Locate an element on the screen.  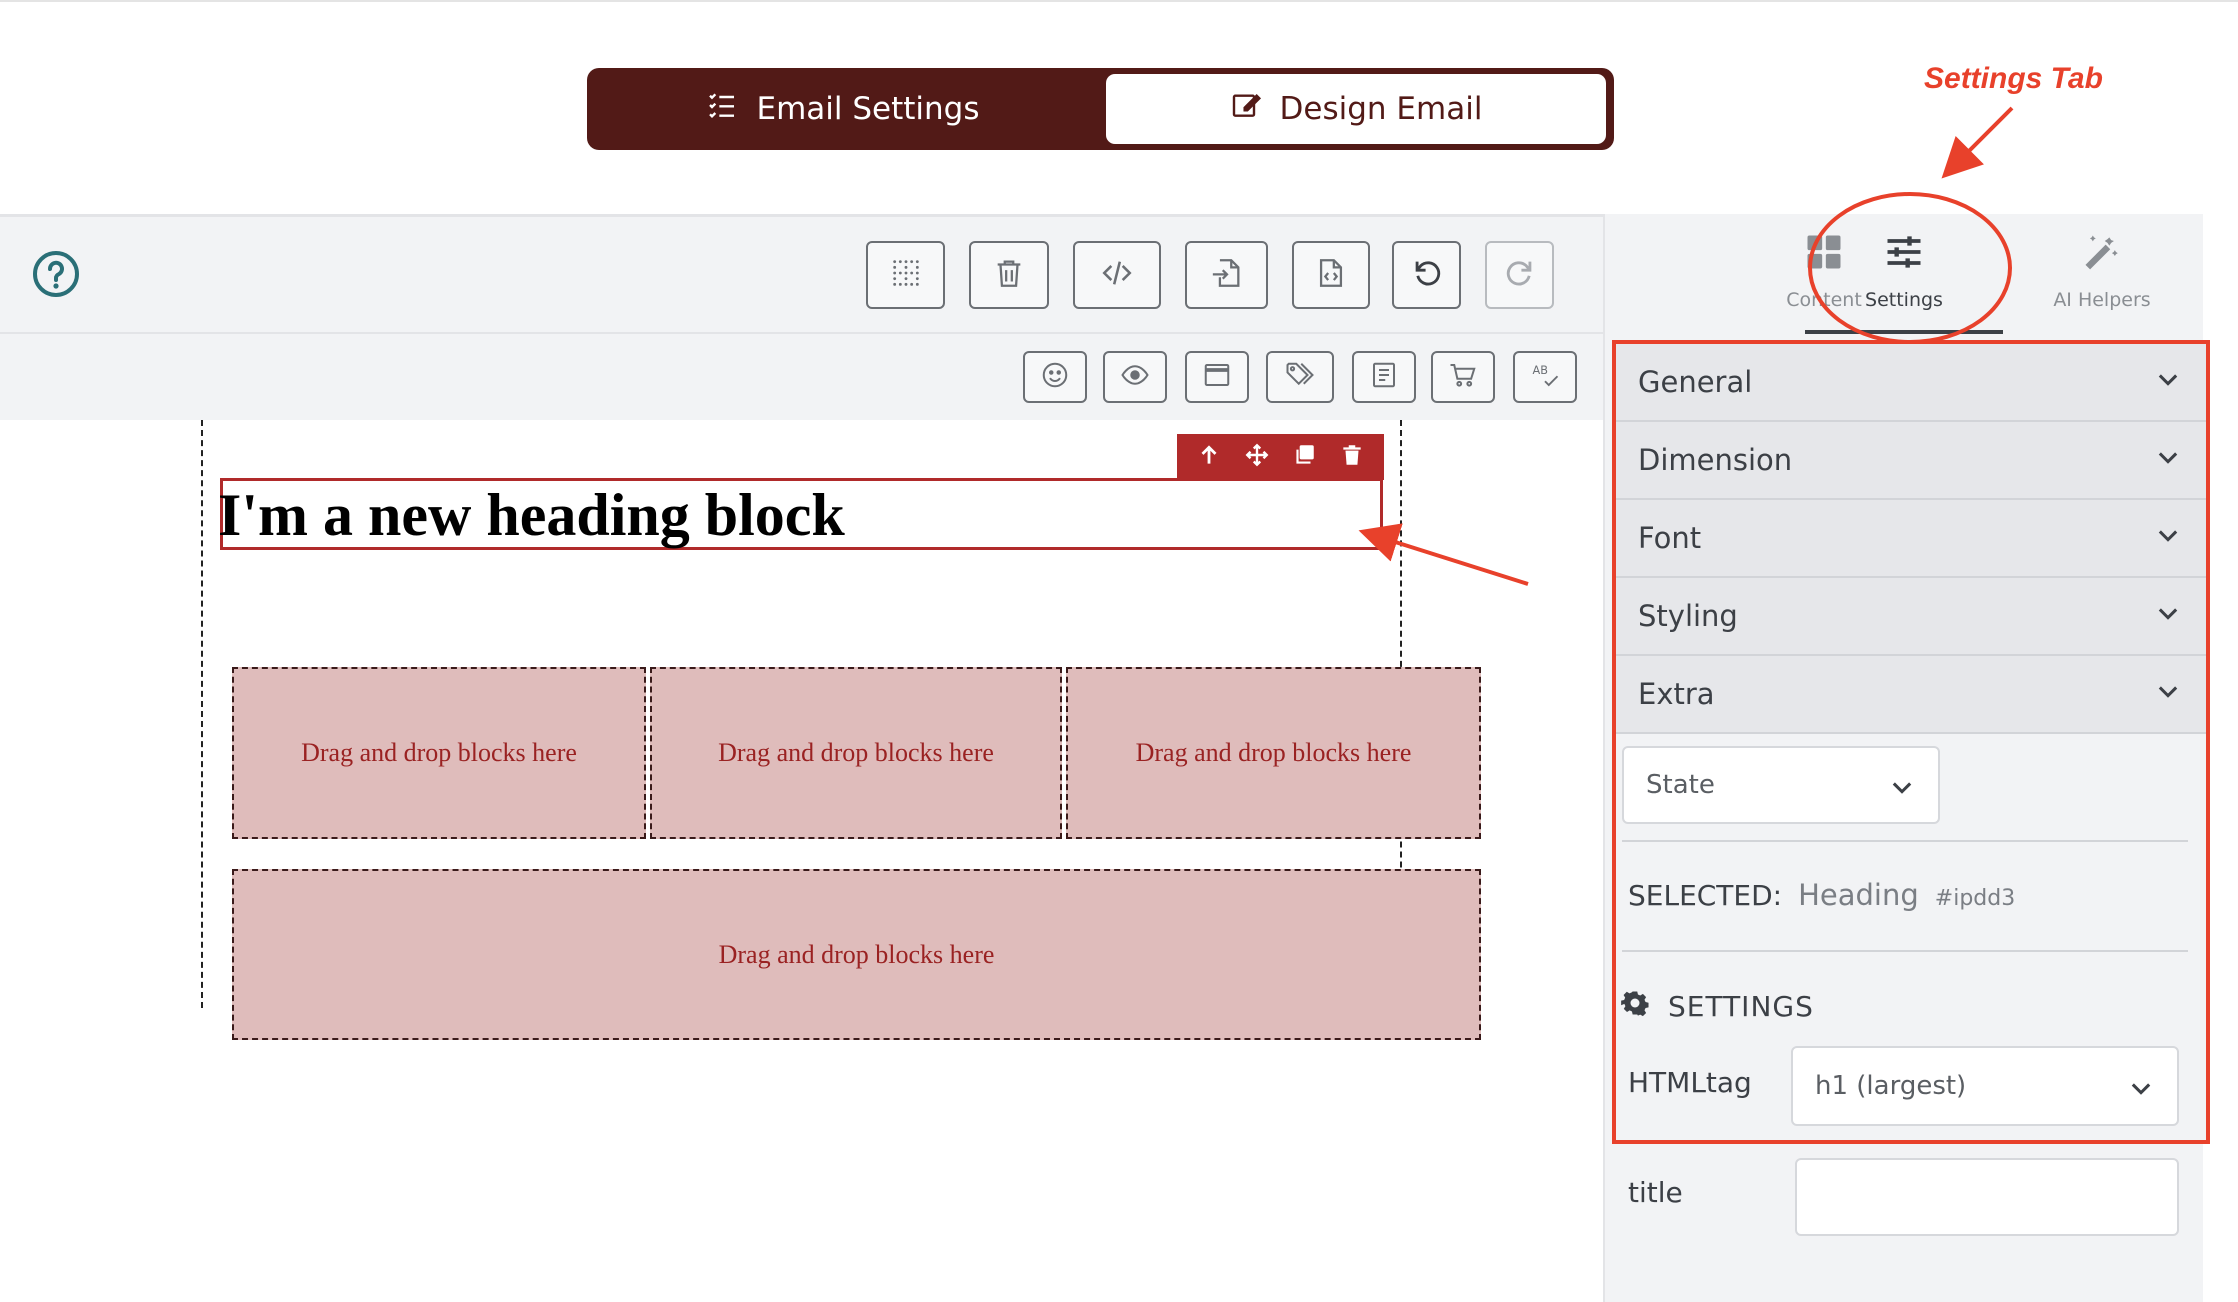
spellcheck-icon: AB is located at coordinates (1545, 377).